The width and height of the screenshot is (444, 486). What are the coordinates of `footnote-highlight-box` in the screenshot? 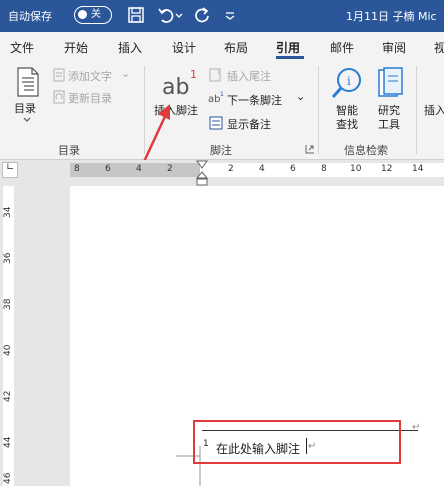 It's located at (297, 442).